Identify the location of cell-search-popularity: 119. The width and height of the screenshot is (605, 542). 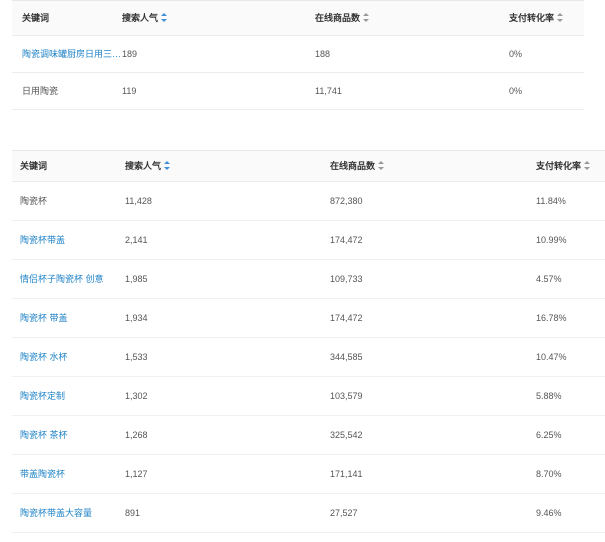
(129, 91).